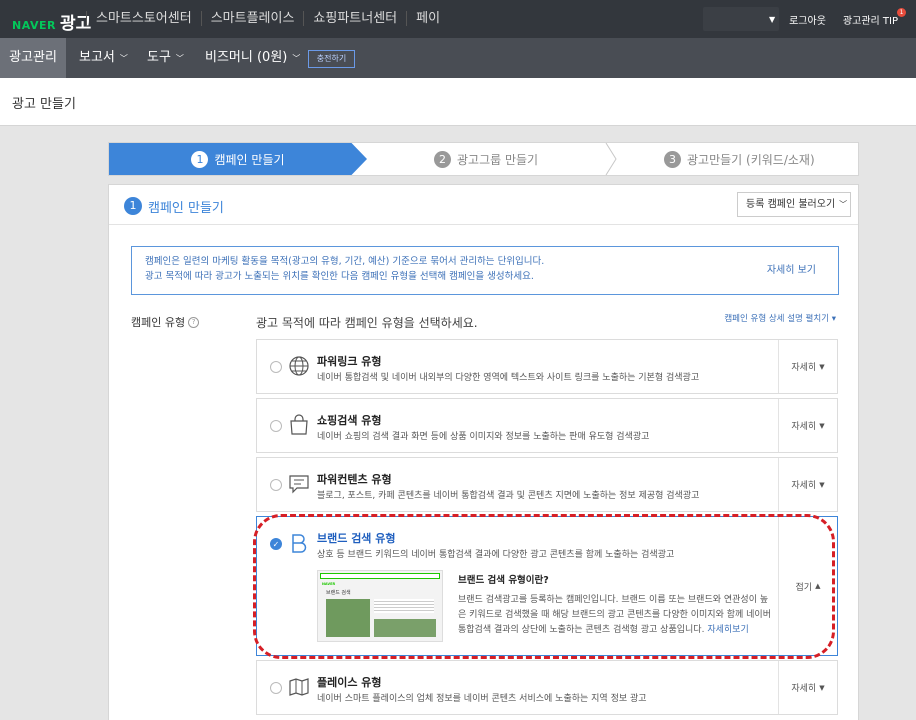 The height and width of the screenshot is (720, 916). I want to click on step-2-adgroup: 2 광고그룹 만들기, so click(486, 159).